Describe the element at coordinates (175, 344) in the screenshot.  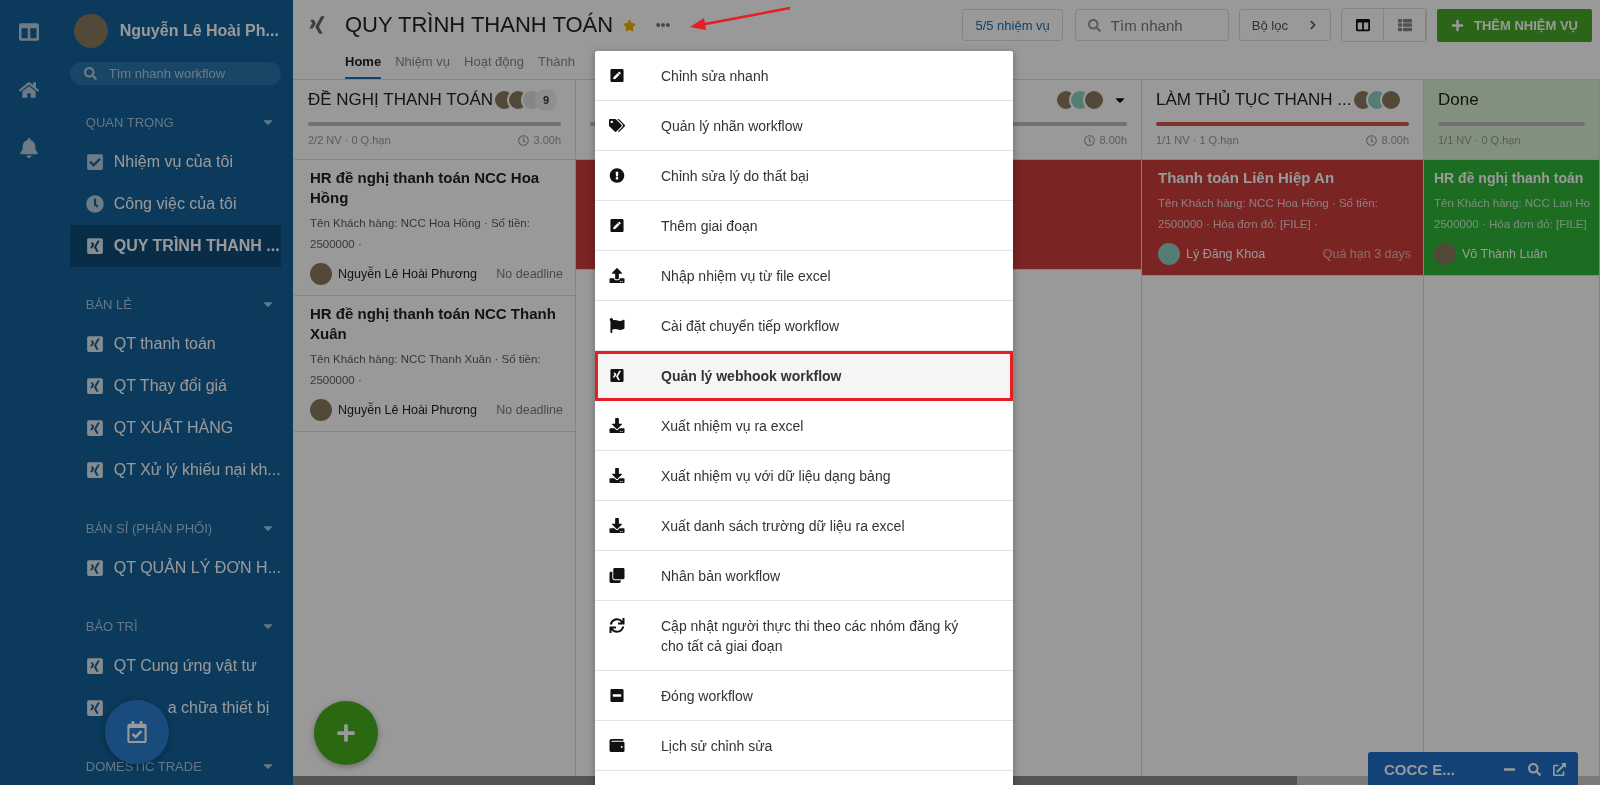
I see `sidebar-item: QT thanh toán` at that location.